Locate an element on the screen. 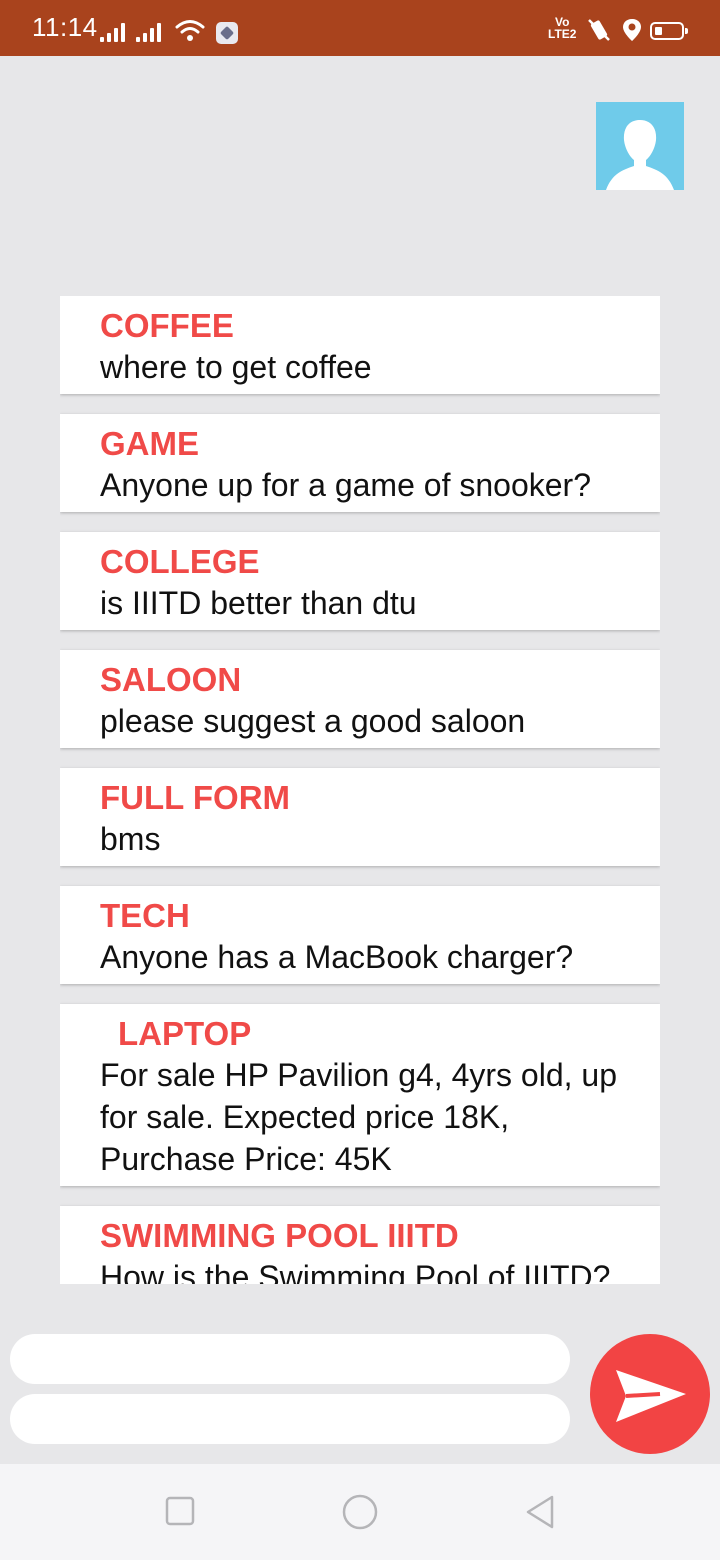  circle-icon is located at coordinates (360, 1512).